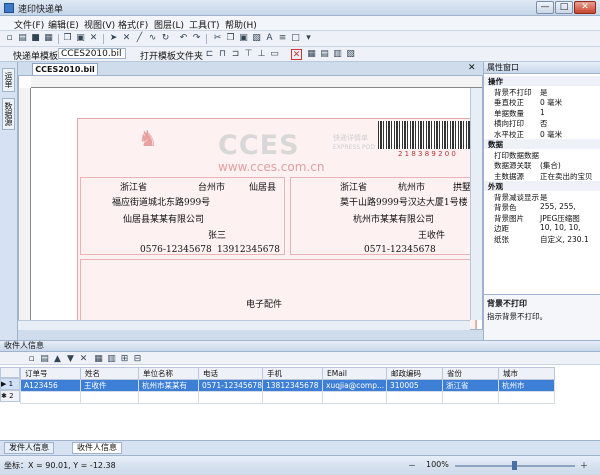  What do you see at coordinates (44, 359) in the screenshot?
I see `import-icon: ▤` at bounding box center [44, 359].